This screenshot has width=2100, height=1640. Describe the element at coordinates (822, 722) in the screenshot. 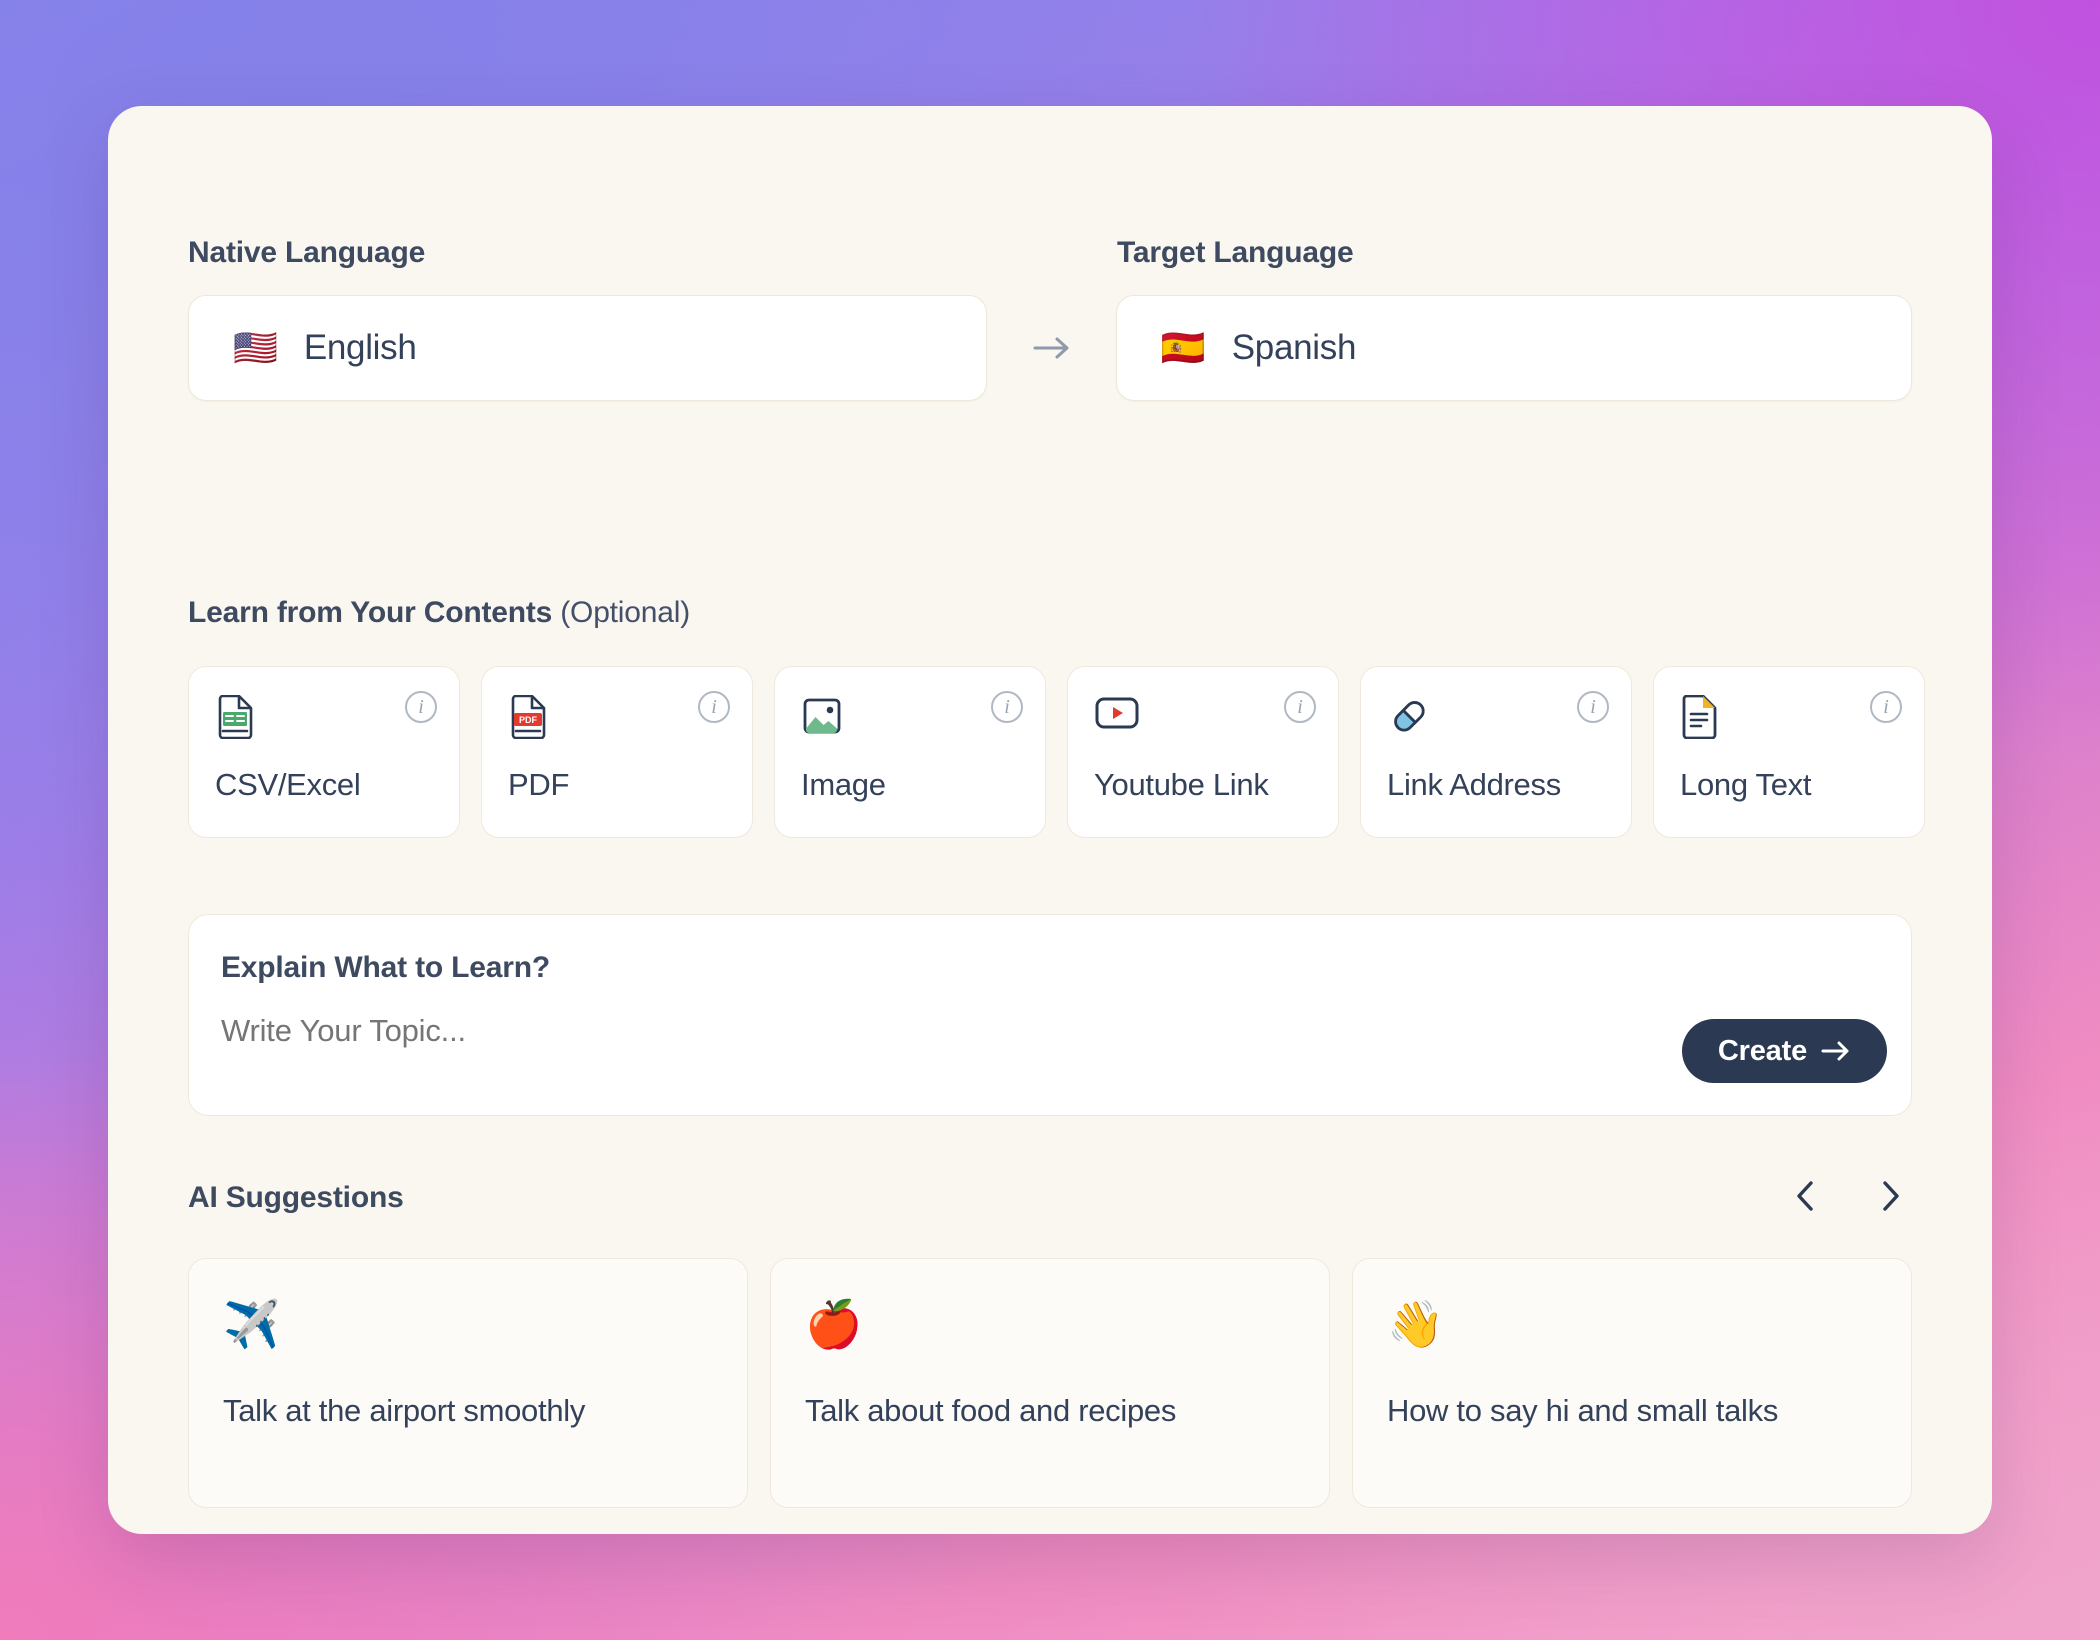

I see `image-icon` at that location.